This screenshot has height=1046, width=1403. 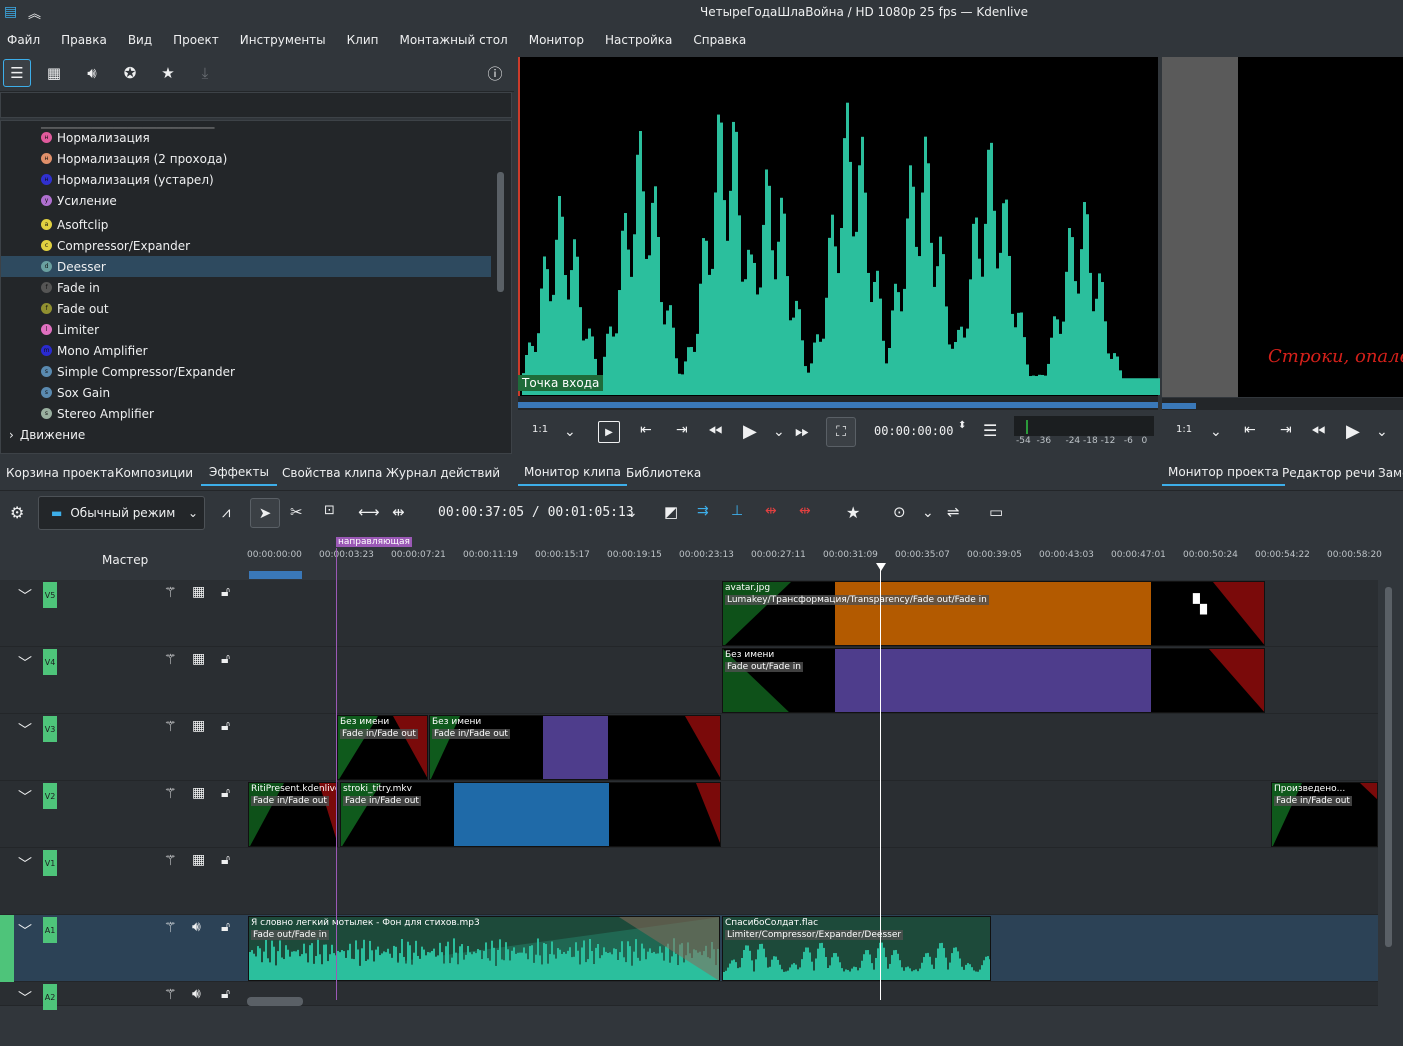 What do you see at coordinates (276, 224) in the screenshot?
I see `list-item: a Asoftclip` at bounding box center [276, 224].